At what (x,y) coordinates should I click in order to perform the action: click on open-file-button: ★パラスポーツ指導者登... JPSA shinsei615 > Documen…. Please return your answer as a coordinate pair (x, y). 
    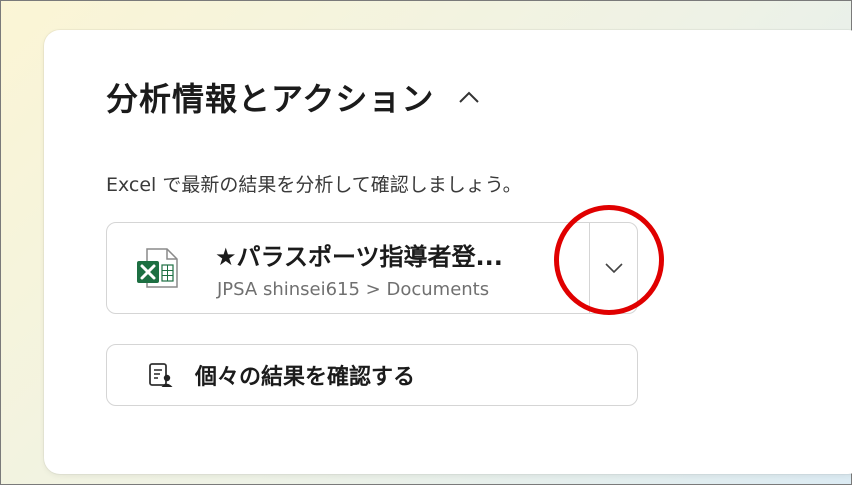
    Looking at the image, I should click on (348, 268).